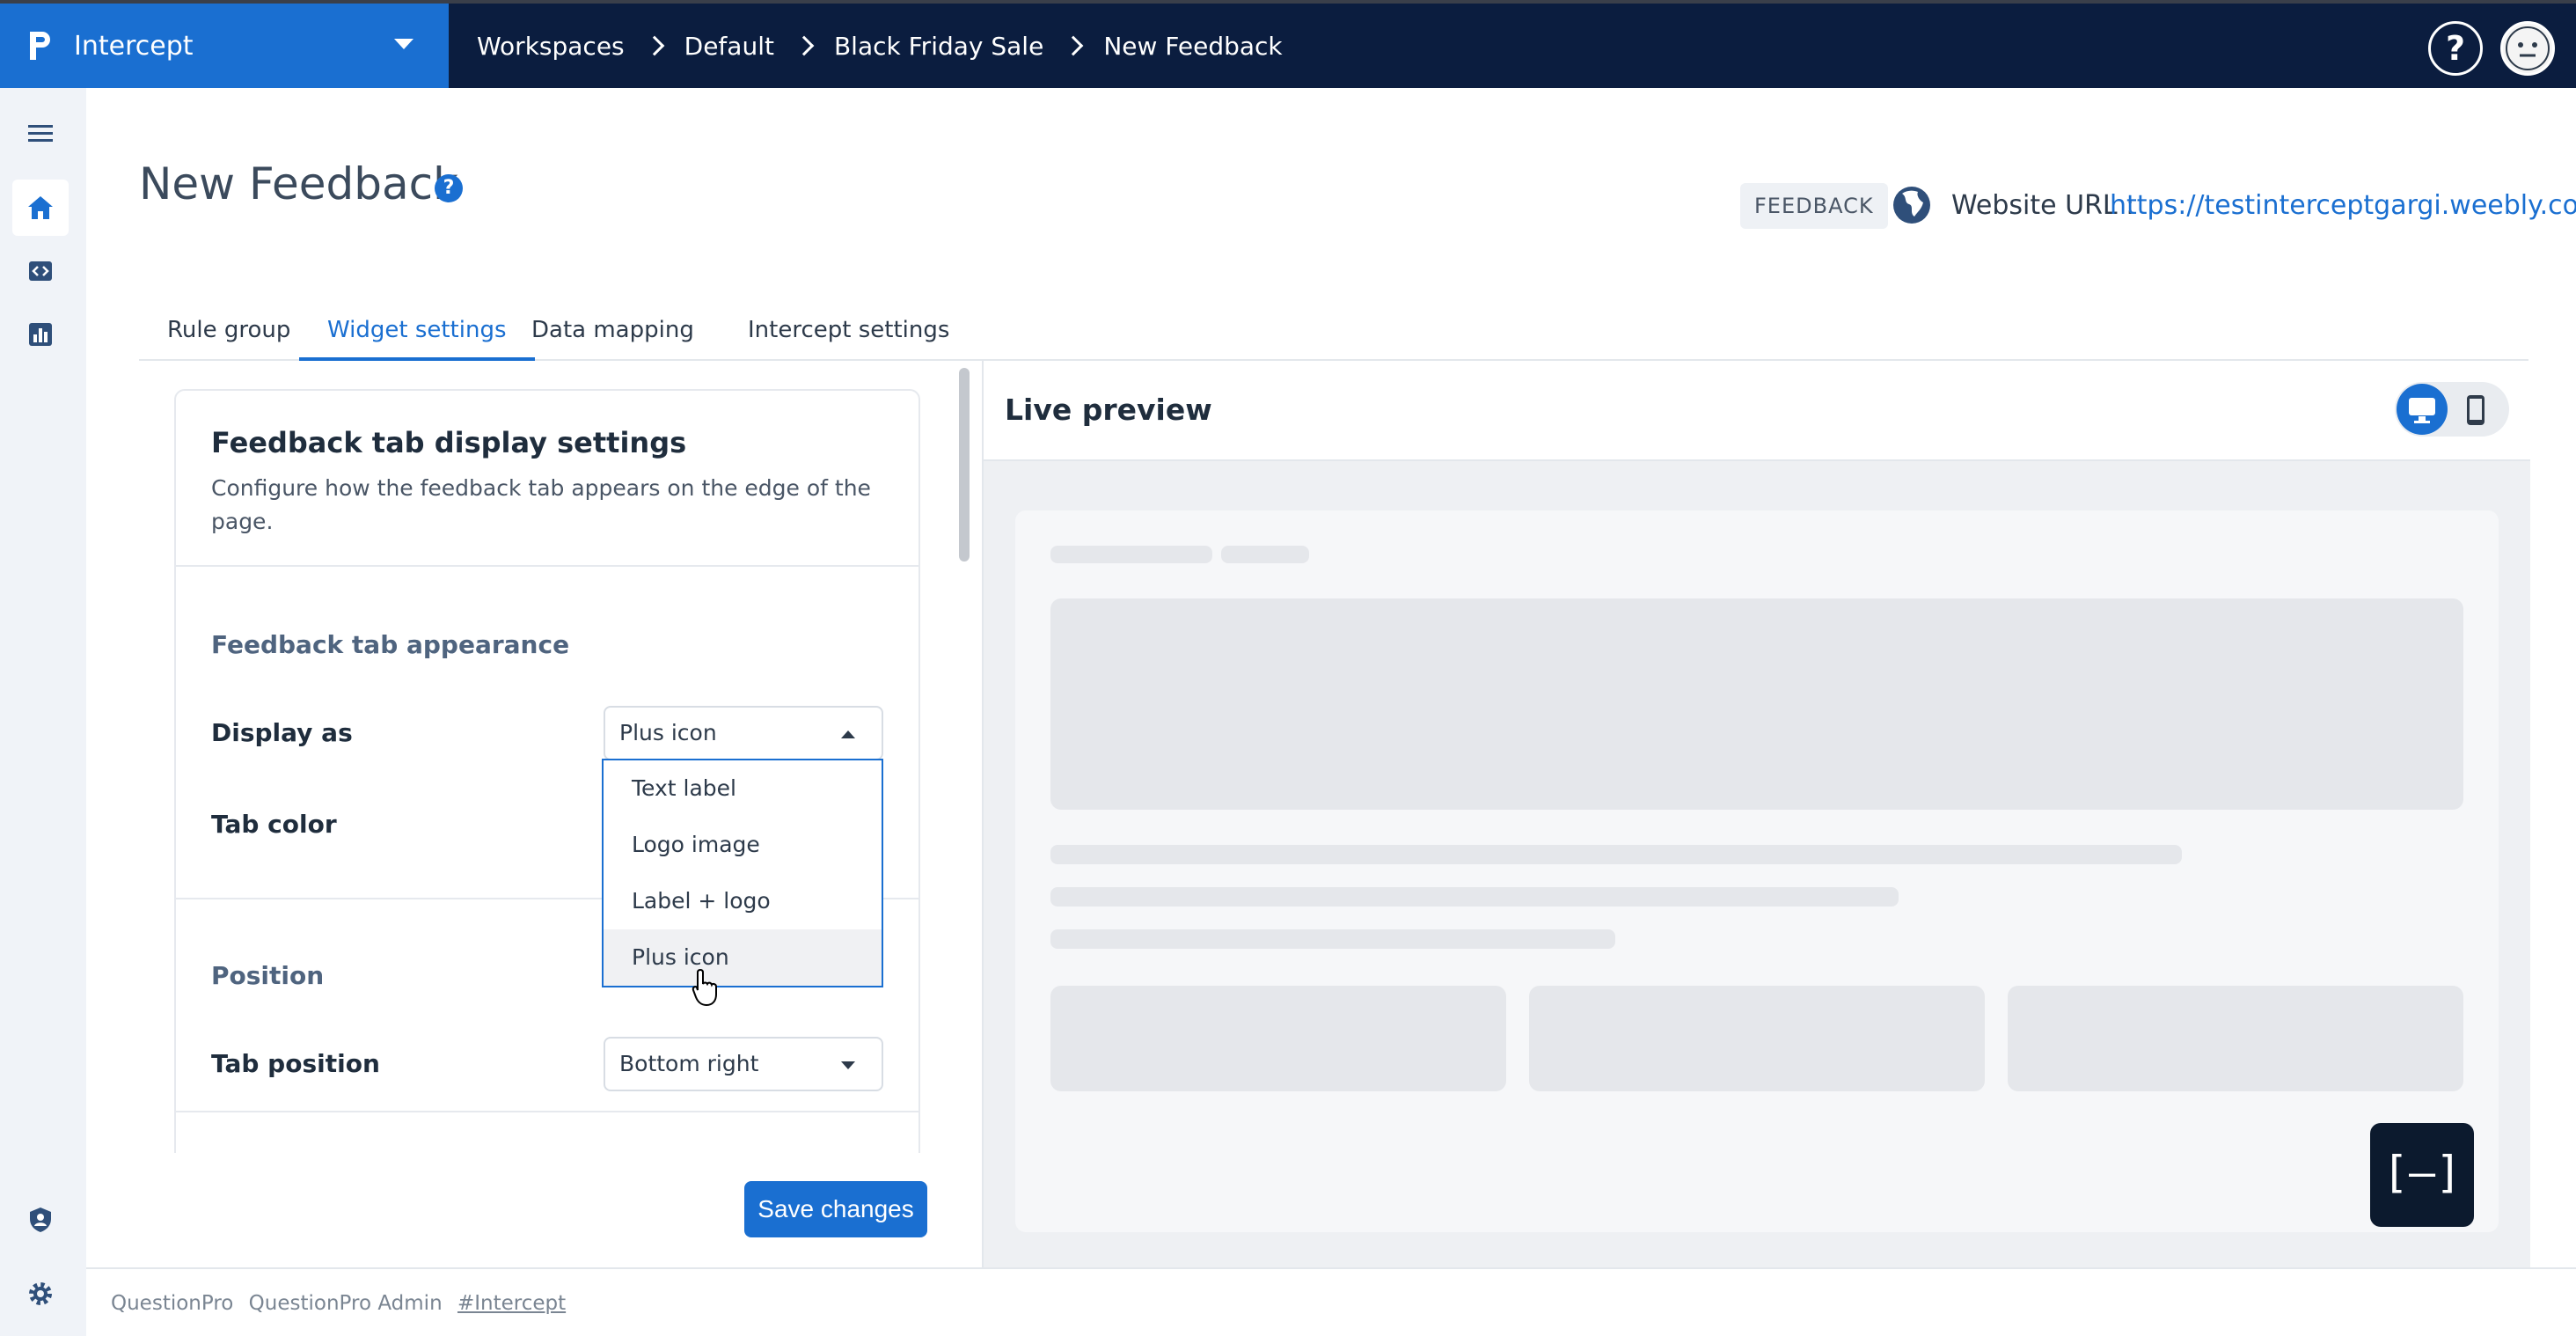 This screenshot has width=2576, height=1336. I want to click on display-as-label: Display as, so click(282, 732).